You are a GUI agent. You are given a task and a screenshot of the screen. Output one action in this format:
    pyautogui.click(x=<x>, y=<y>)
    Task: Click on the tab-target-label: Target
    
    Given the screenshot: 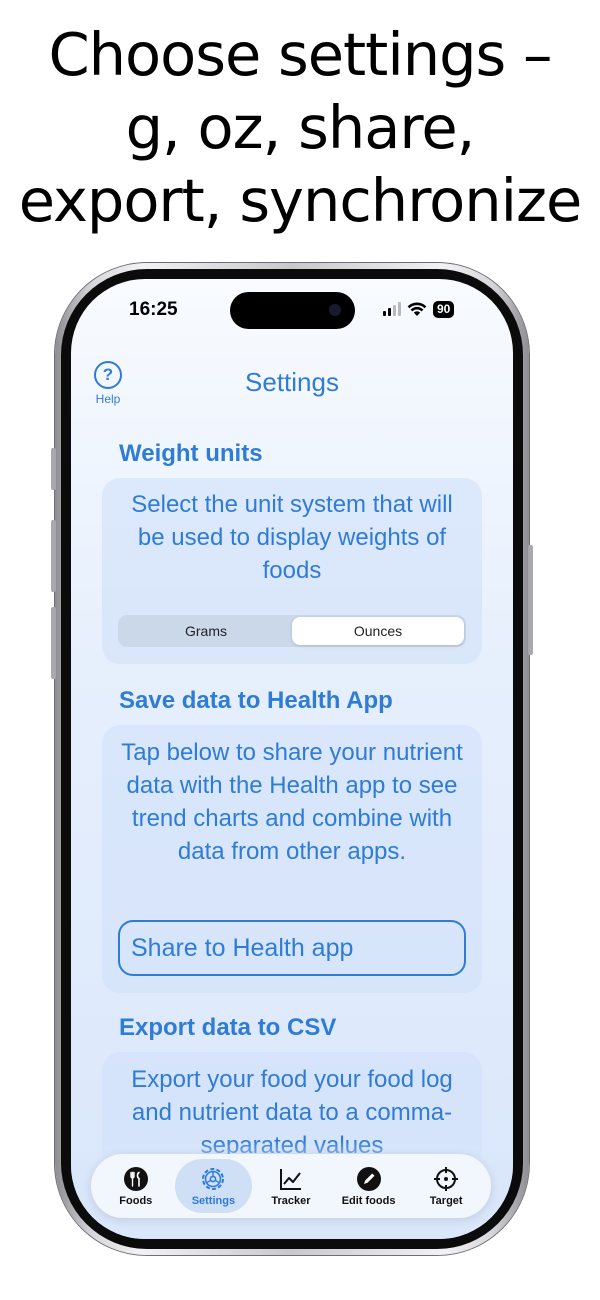 What is the action you would take?
    pyautogui.click(x=446, y=1200)
    